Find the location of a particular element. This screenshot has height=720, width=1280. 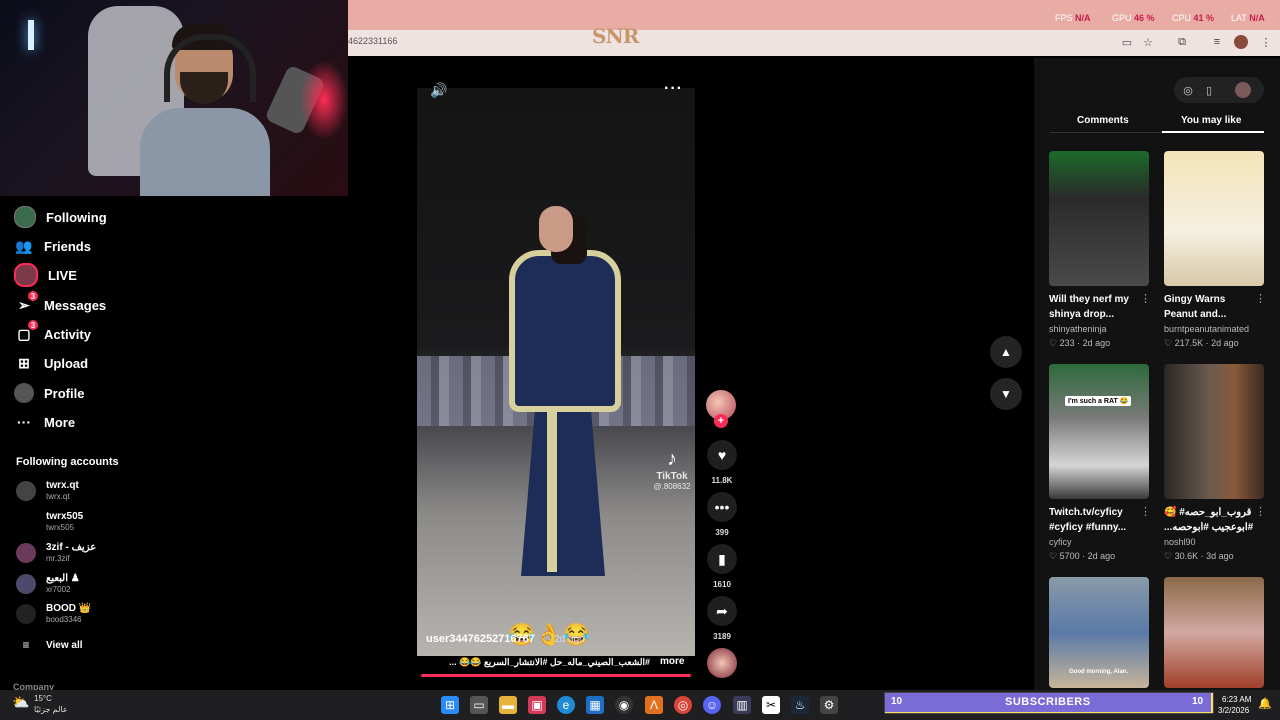

next-video-button: ▼ is located at coordinates (1006, 394).